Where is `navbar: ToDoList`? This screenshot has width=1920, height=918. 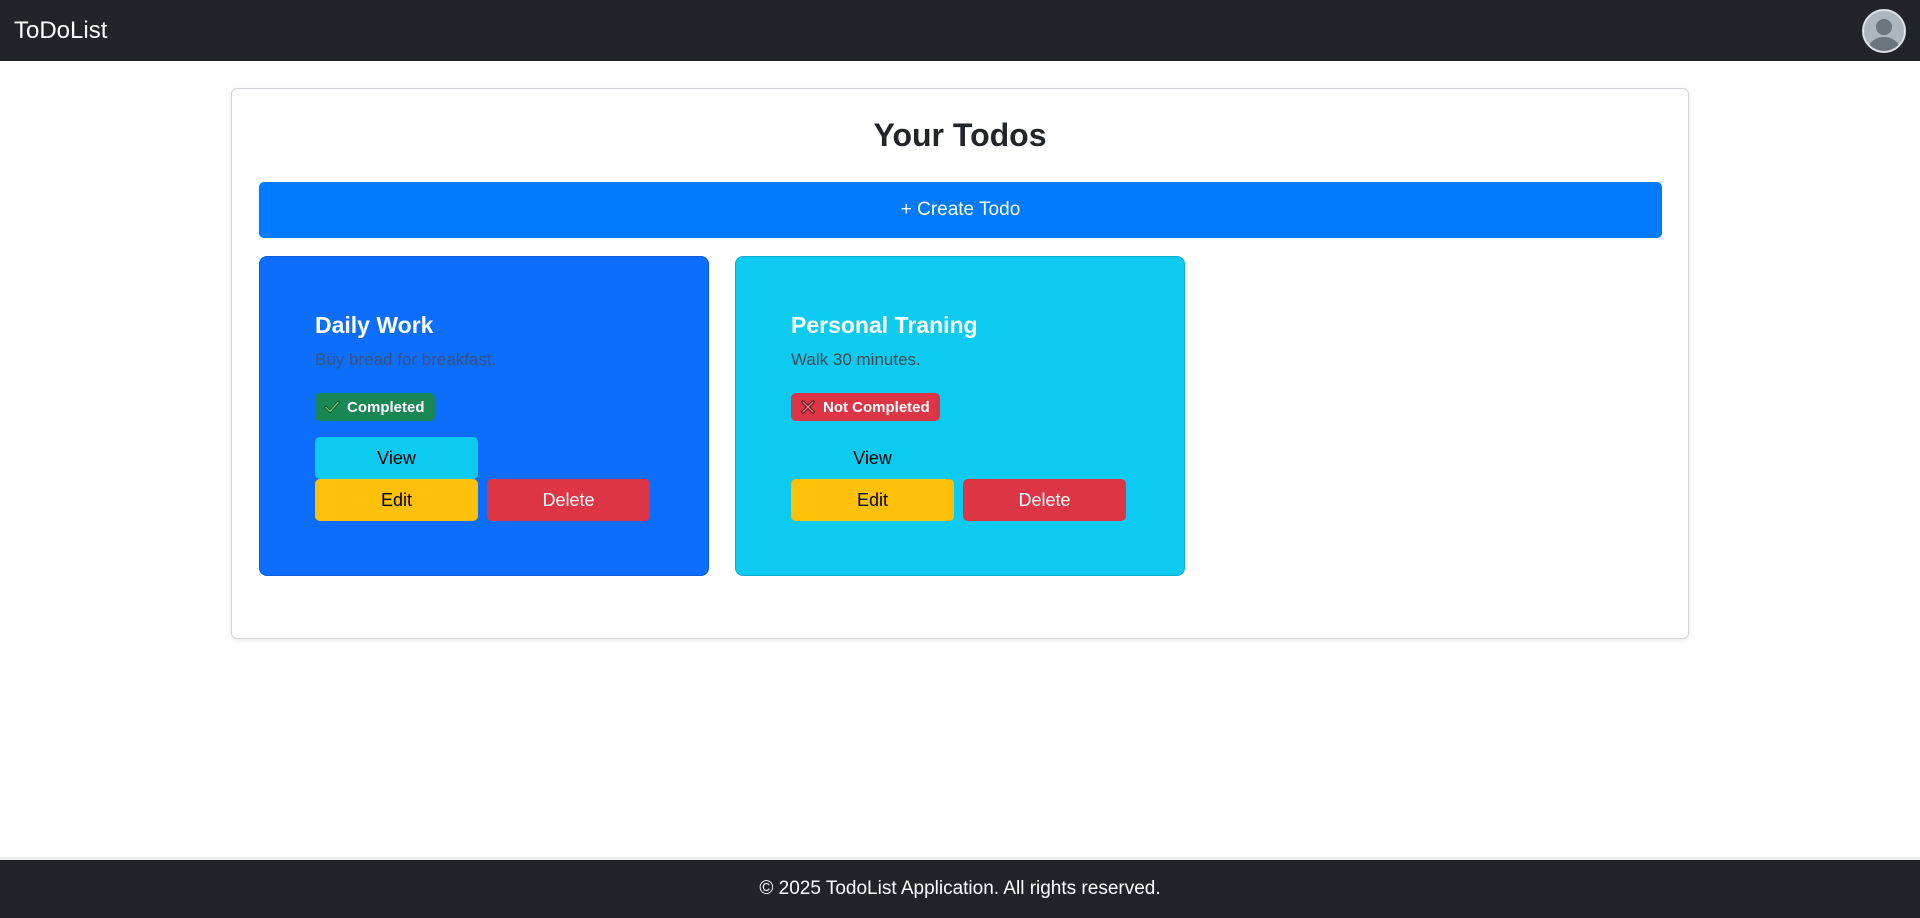
navbar: ToDoList is located at coordinates (960, 30).